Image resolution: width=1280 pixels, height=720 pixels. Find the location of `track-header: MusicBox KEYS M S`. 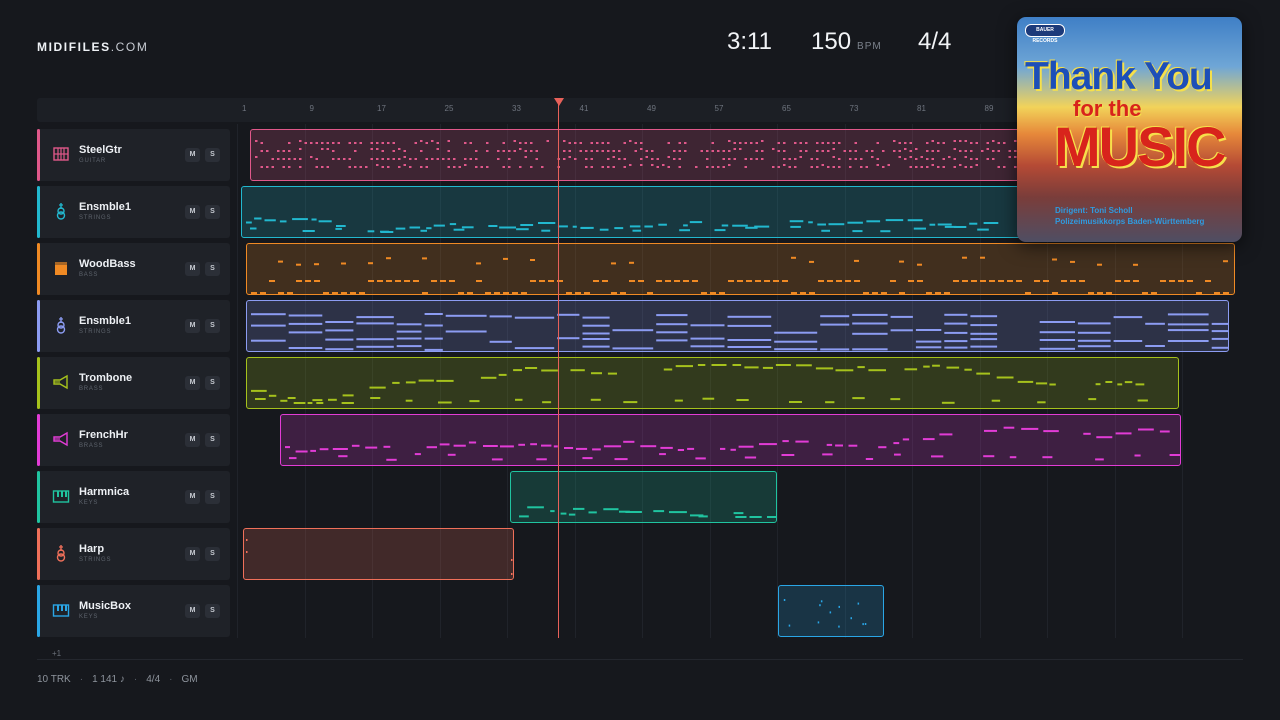

track-header: MusicBox KEYS M S is located at coordinates (133, 611).